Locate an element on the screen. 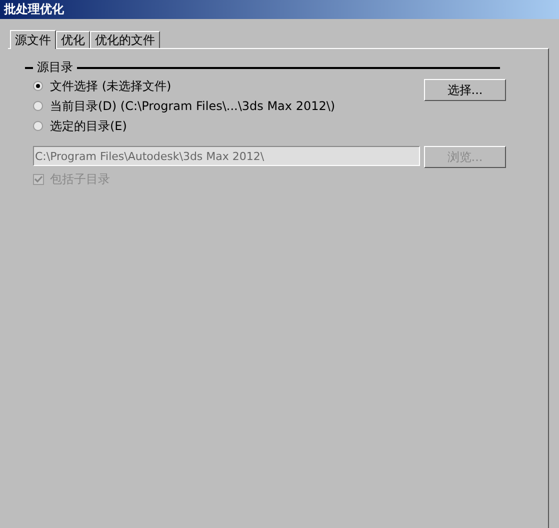  radio-label: 文件选择 (未选择文件) is located at coordinates (111, 86).